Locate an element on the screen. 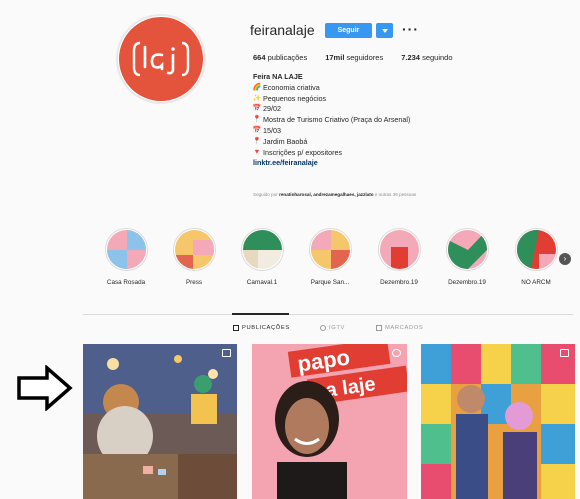 The height and width of the screenshot is (499, 580). highlight-label: NO ARCM is located at coordinates (536, 282).